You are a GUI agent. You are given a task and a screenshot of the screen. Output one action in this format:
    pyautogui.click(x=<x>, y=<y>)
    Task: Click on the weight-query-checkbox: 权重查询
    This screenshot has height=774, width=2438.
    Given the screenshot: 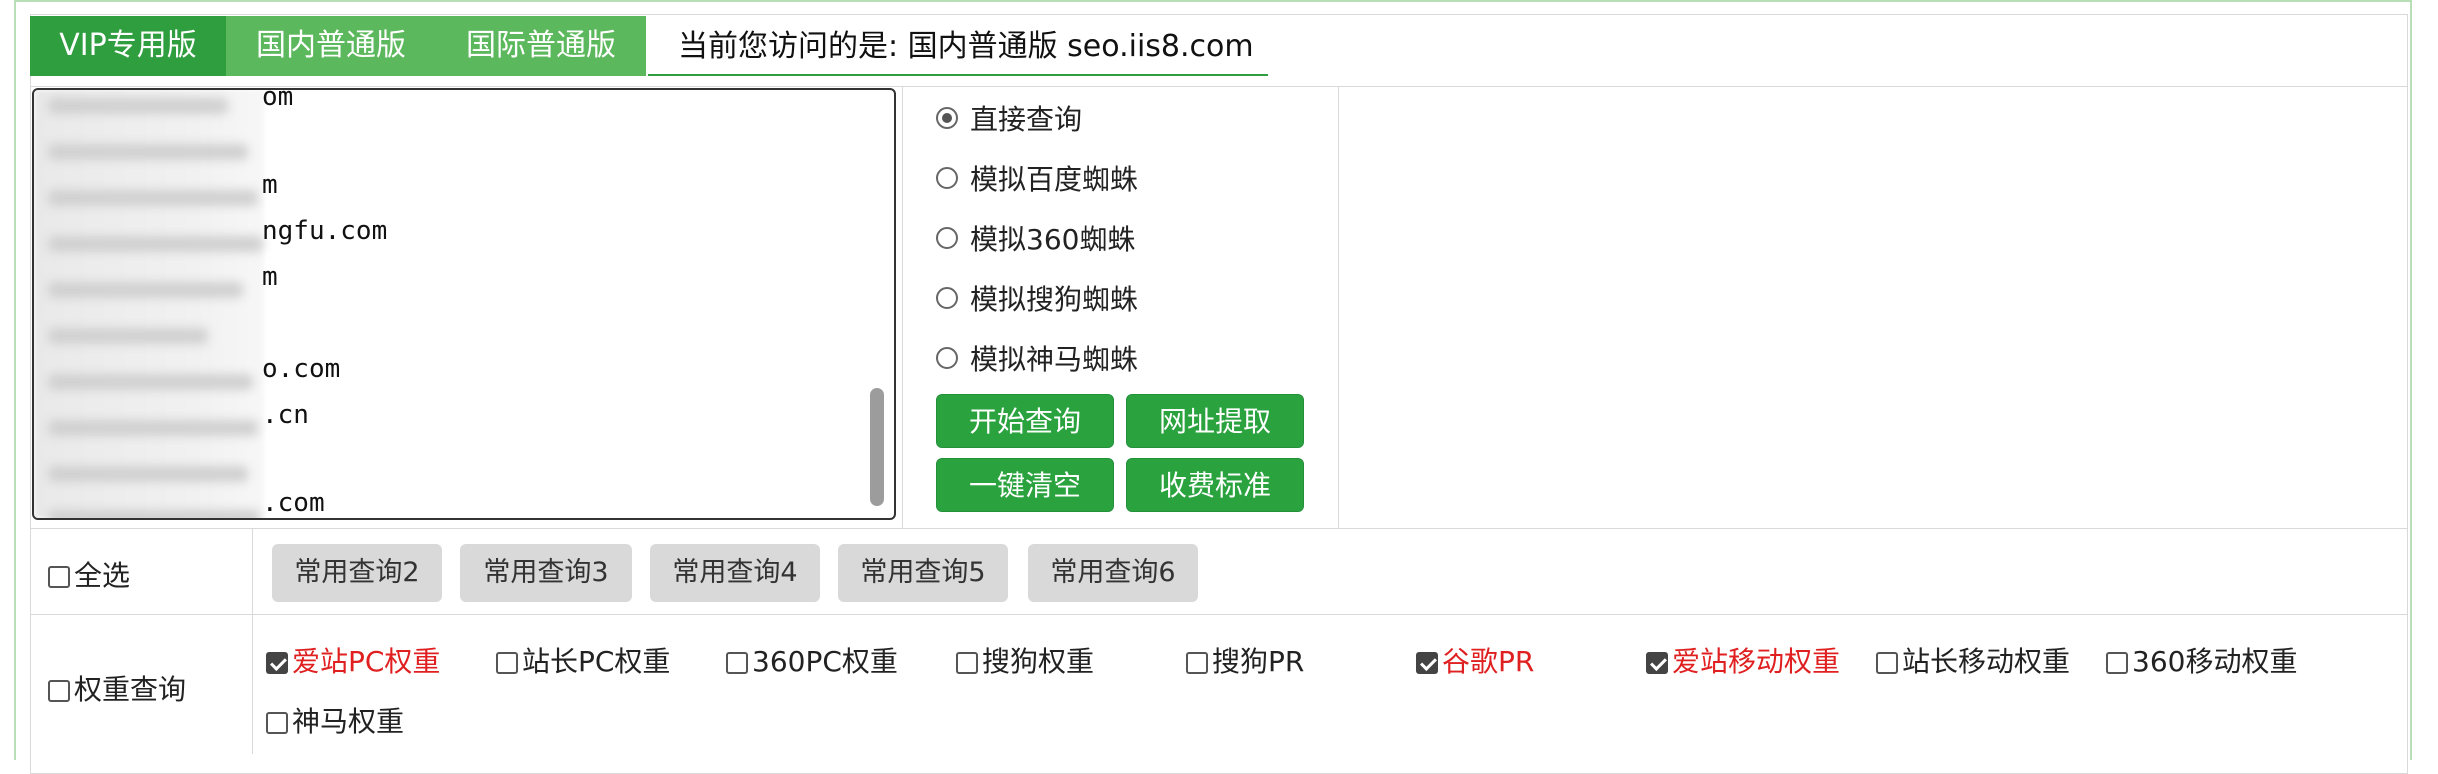 What is the action you would take?
    pyautogui.click(x=117, y=688)
    